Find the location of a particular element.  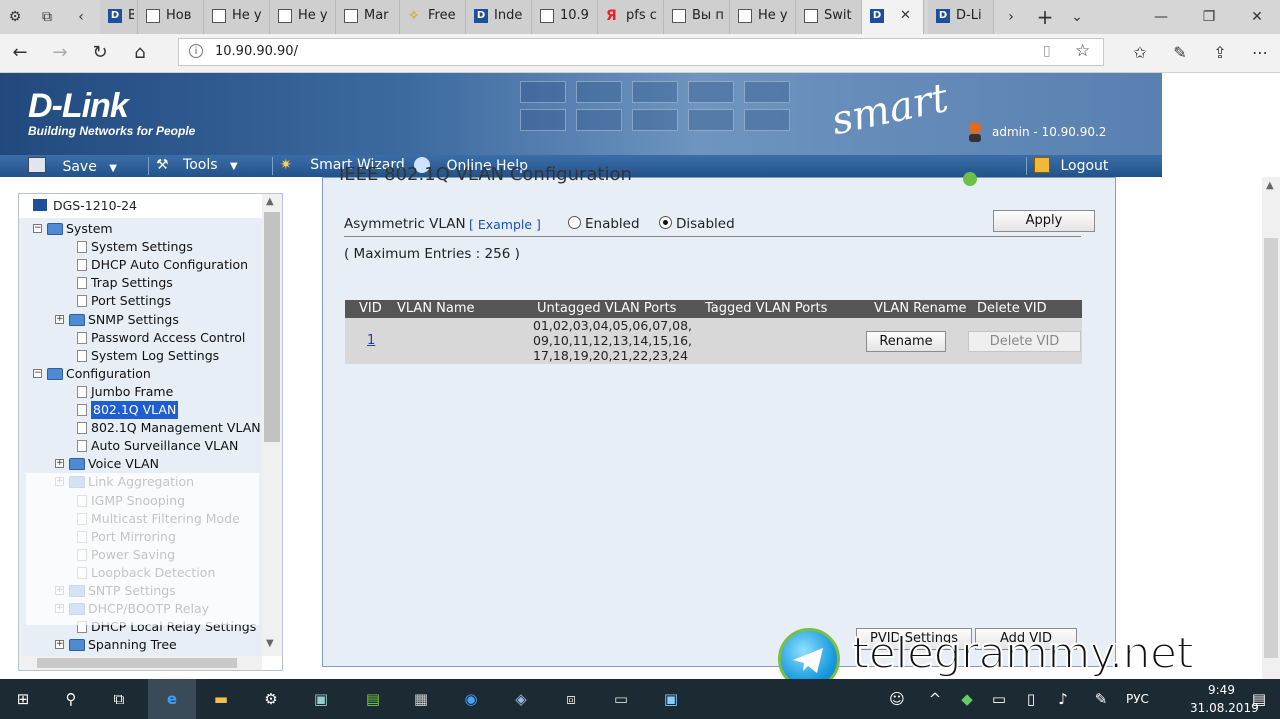

tool-app-icon: ◈ is located at coordinates (521, 699).